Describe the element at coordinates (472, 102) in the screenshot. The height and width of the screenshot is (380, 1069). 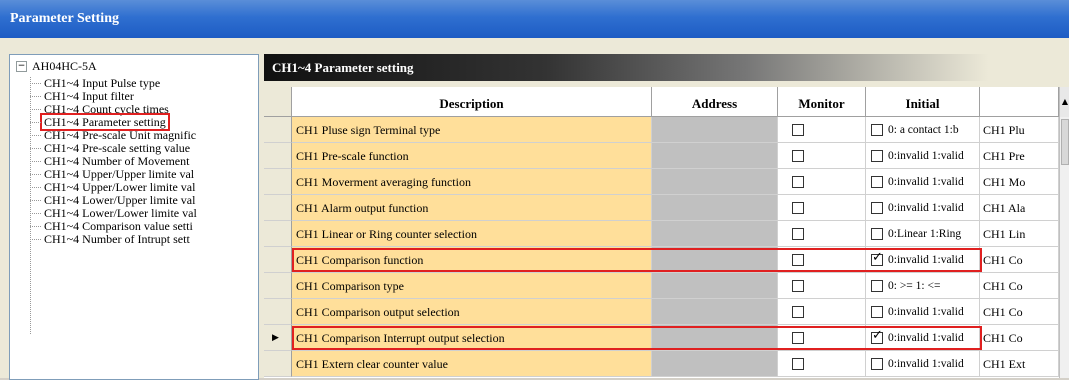
I see `column-header-description: Description` at that location.